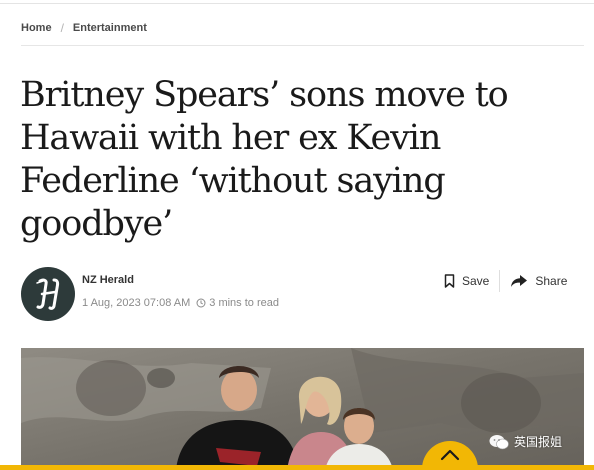 The image size is (594, 470). What do you see at coordinates (96, 224) in the screenshot?
I see `headline-line: goodbye’` at bounding box center [96, 224].